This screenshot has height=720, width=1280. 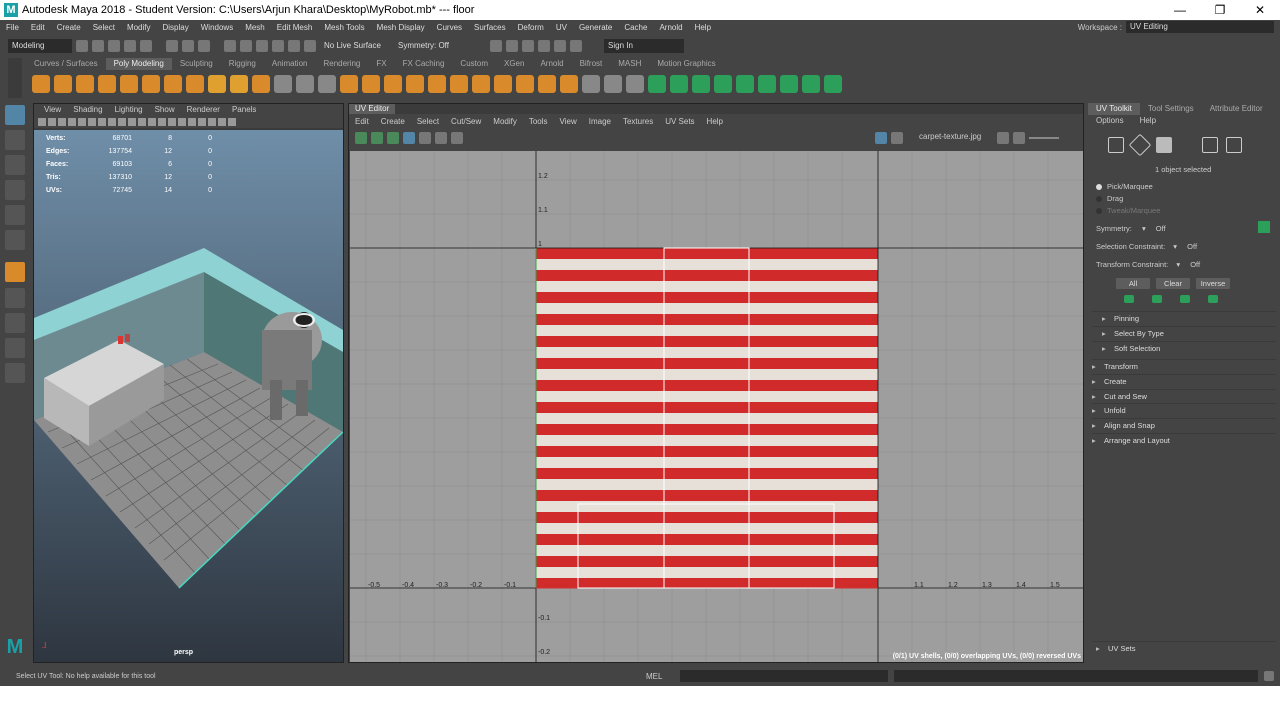 I want to click on render-pause-icon, so click(x=576, y=46).